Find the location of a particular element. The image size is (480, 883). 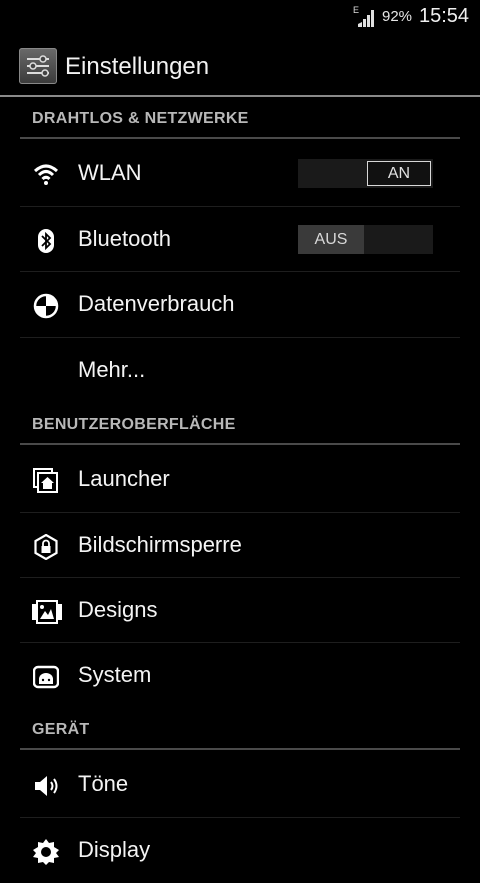

page-title: Einstellungen is located at coordinates (137, 66).